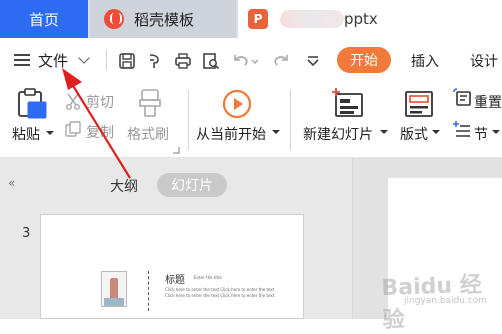 The image size is (502, 334). Describe the element at coordinates (96, 123) in the screenshot. I see `annotation-arrow` at that location.